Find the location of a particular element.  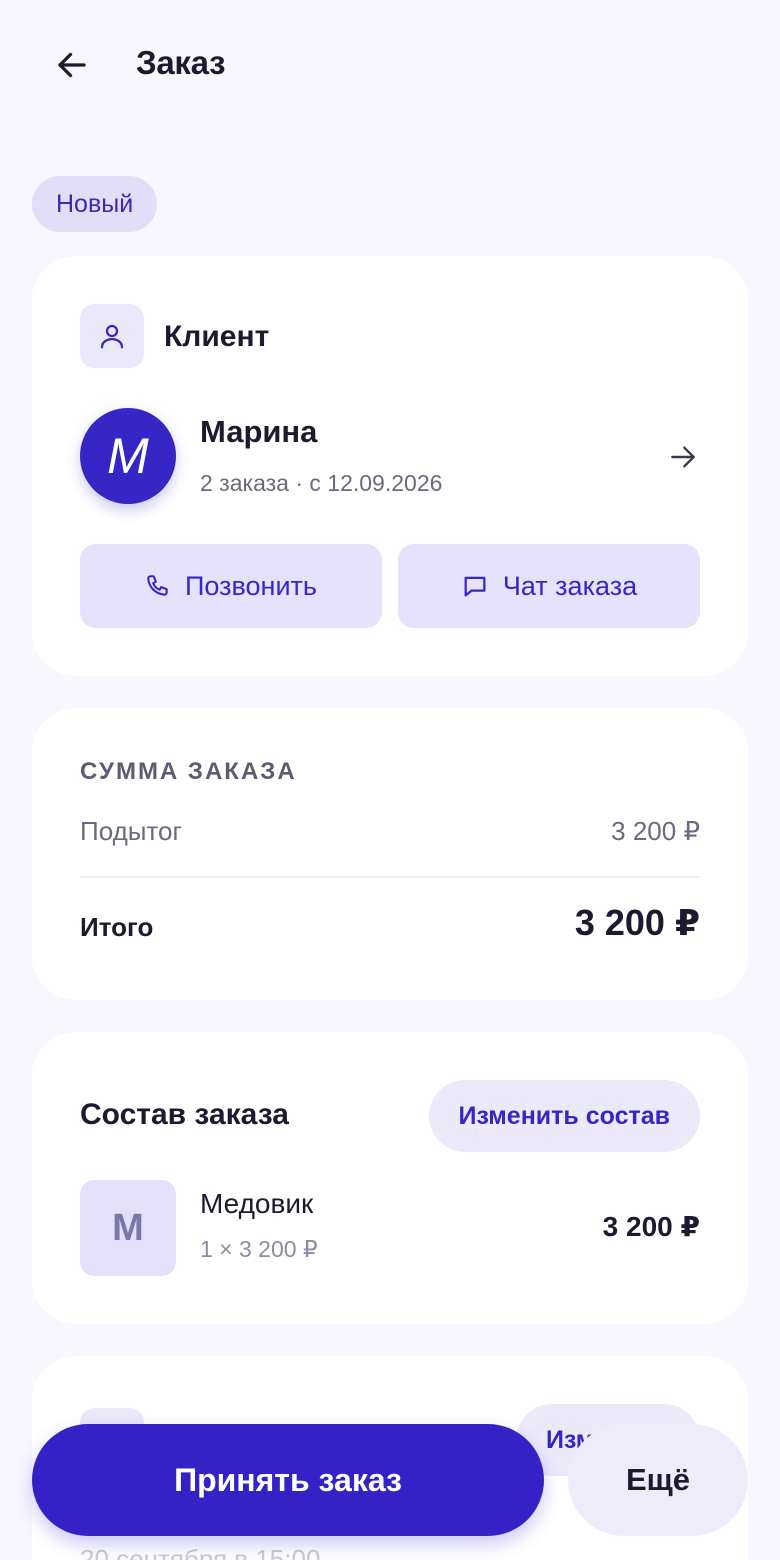

arrow-right-icon is located at coordinates (683, 457).